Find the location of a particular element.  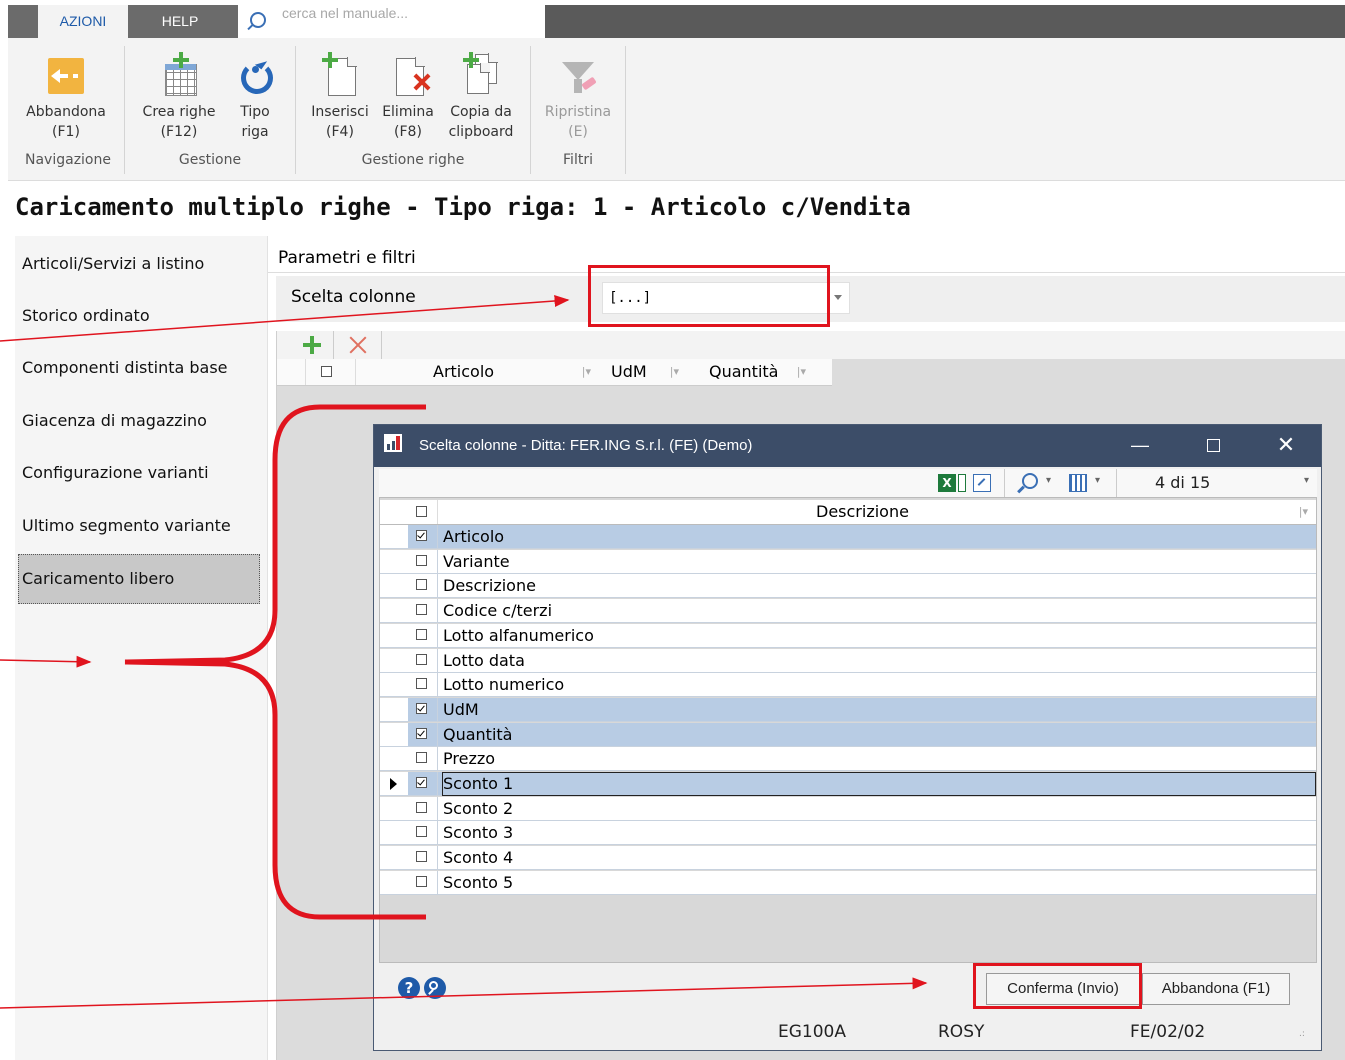

annotation-arrow-combo is located at coordinates (285, 318).